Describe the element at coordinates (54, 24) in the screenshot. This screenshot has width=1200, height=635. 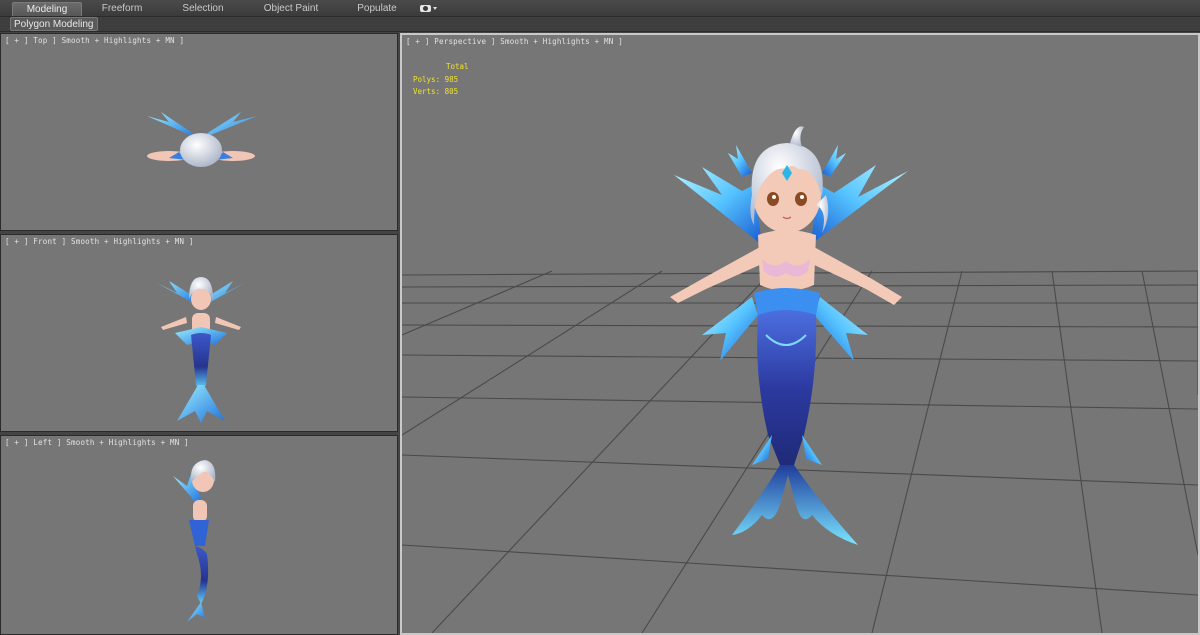
I see `polygon-modeling-button: Polygon Modeling` at that location.